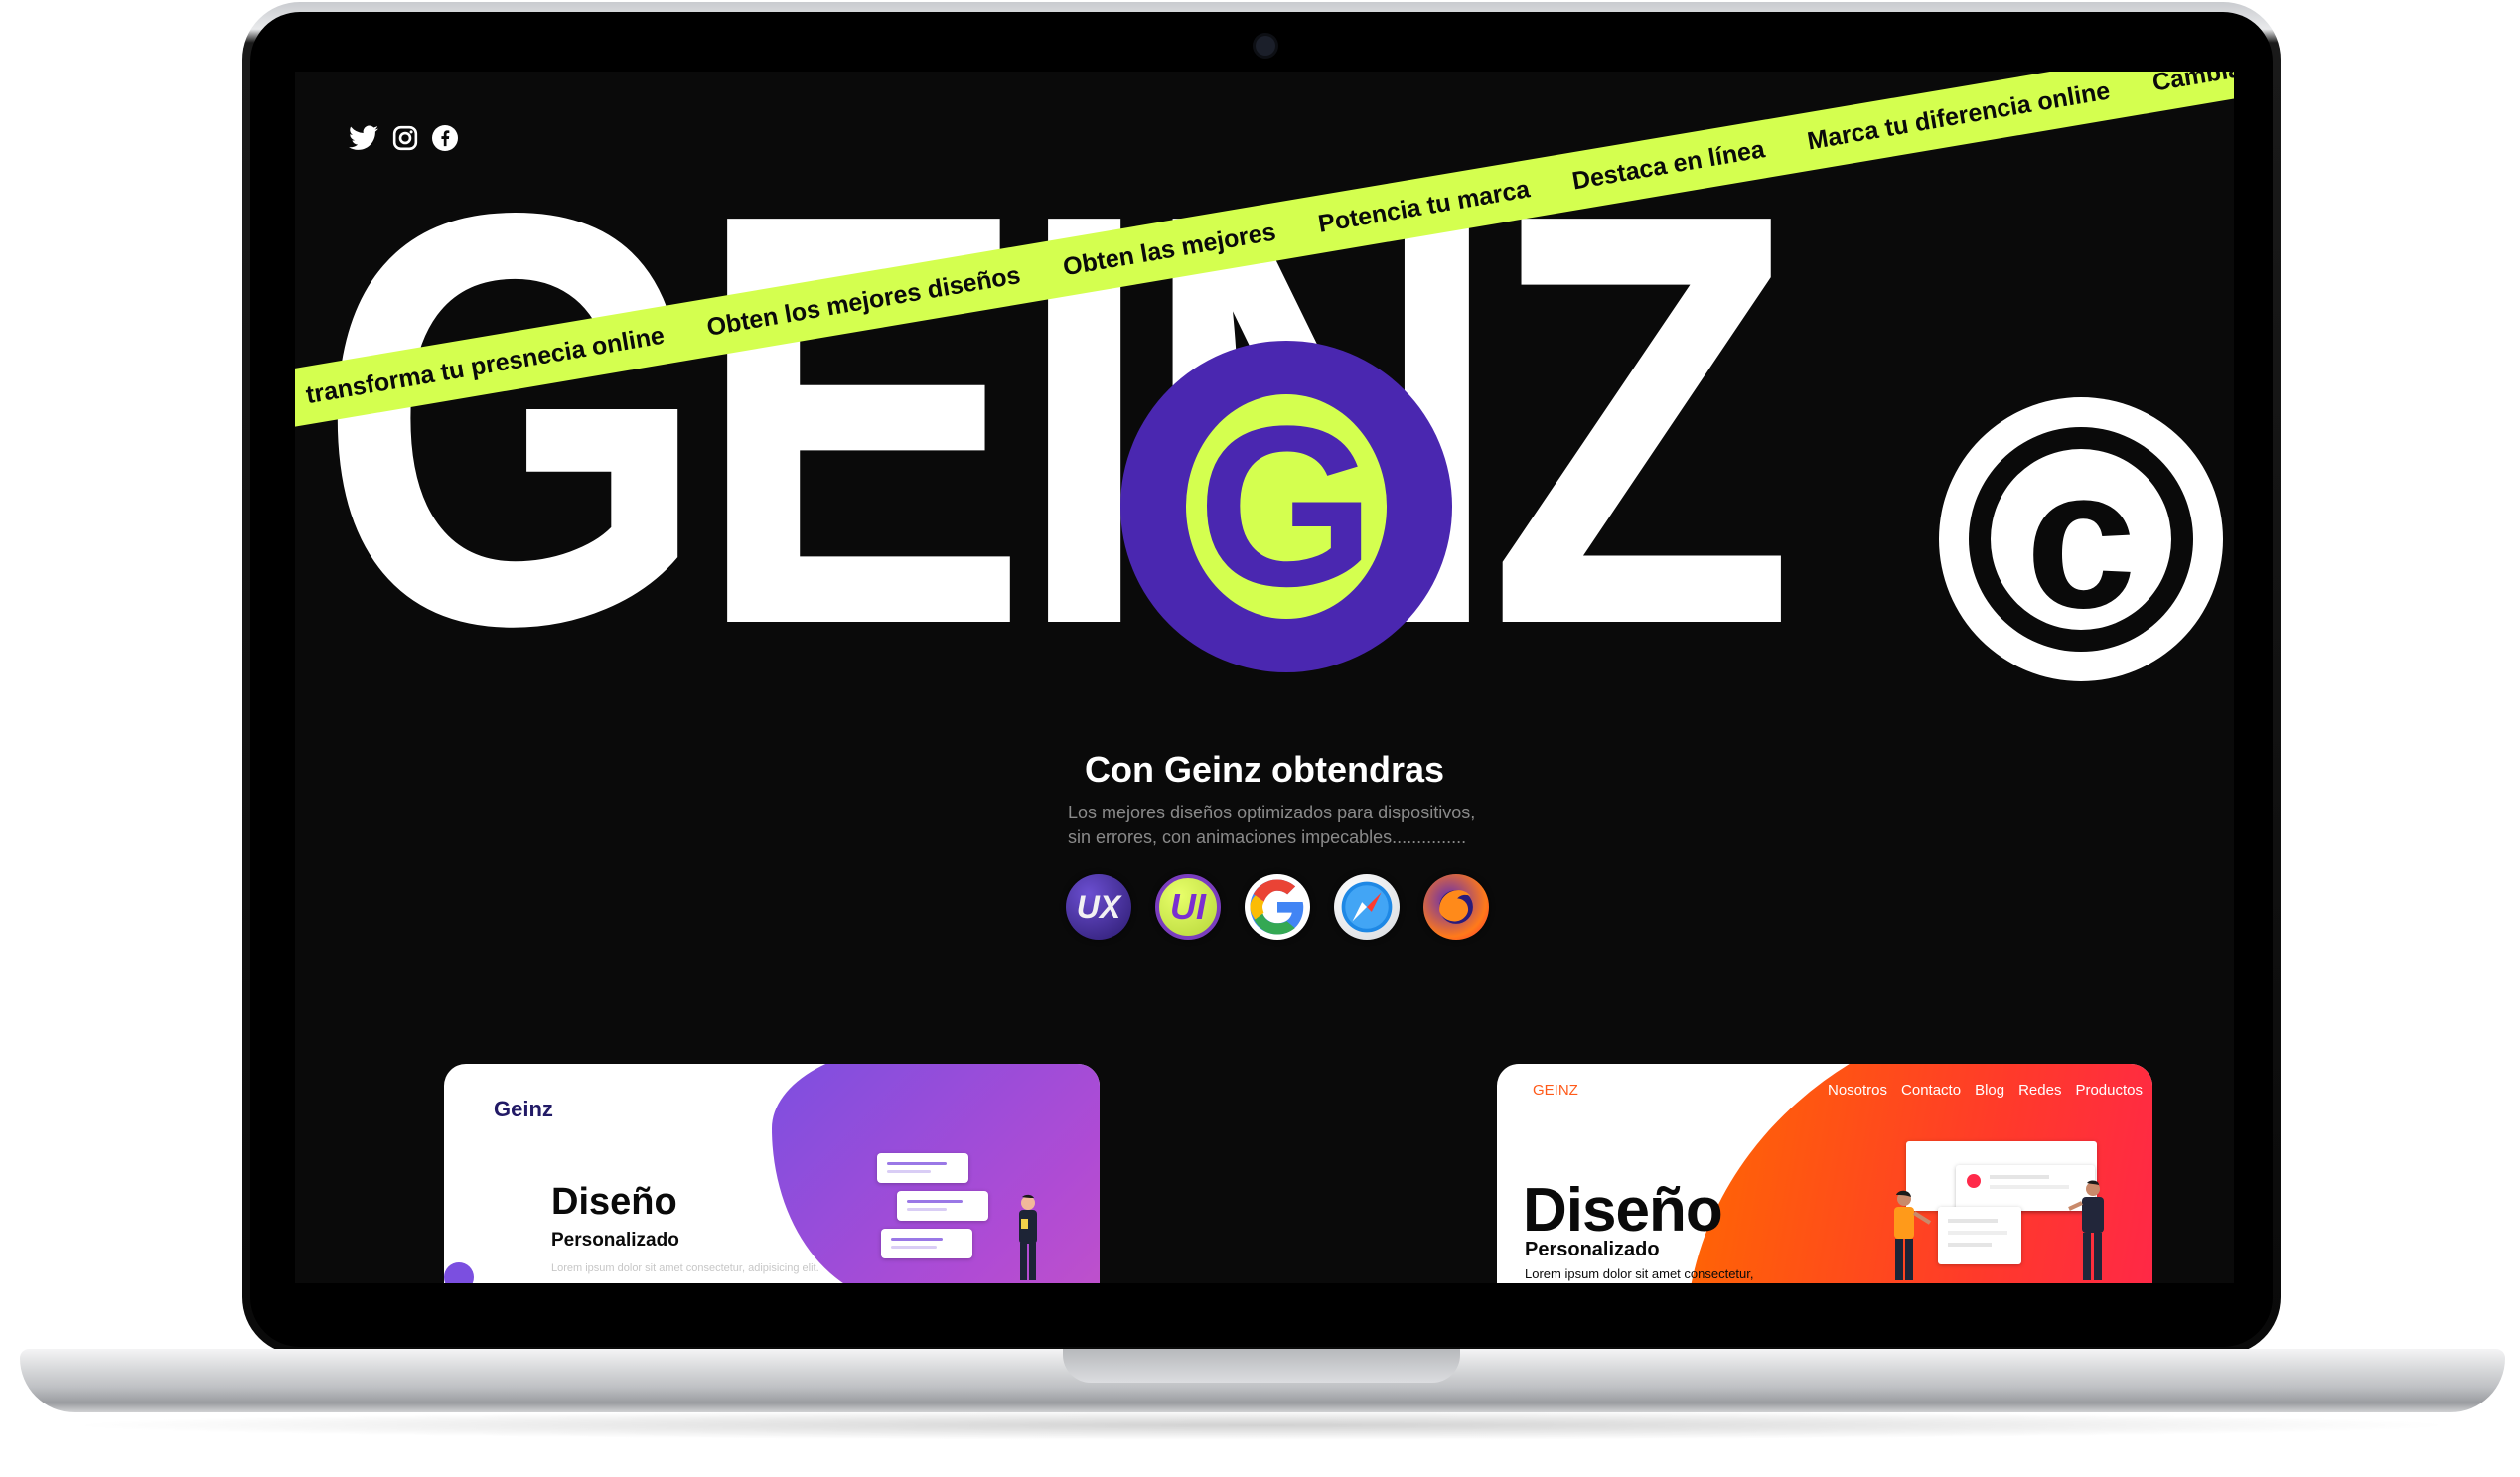 The image size is (2520, 1477). I want to click on copyright-icon: c, so click(2081, 539).